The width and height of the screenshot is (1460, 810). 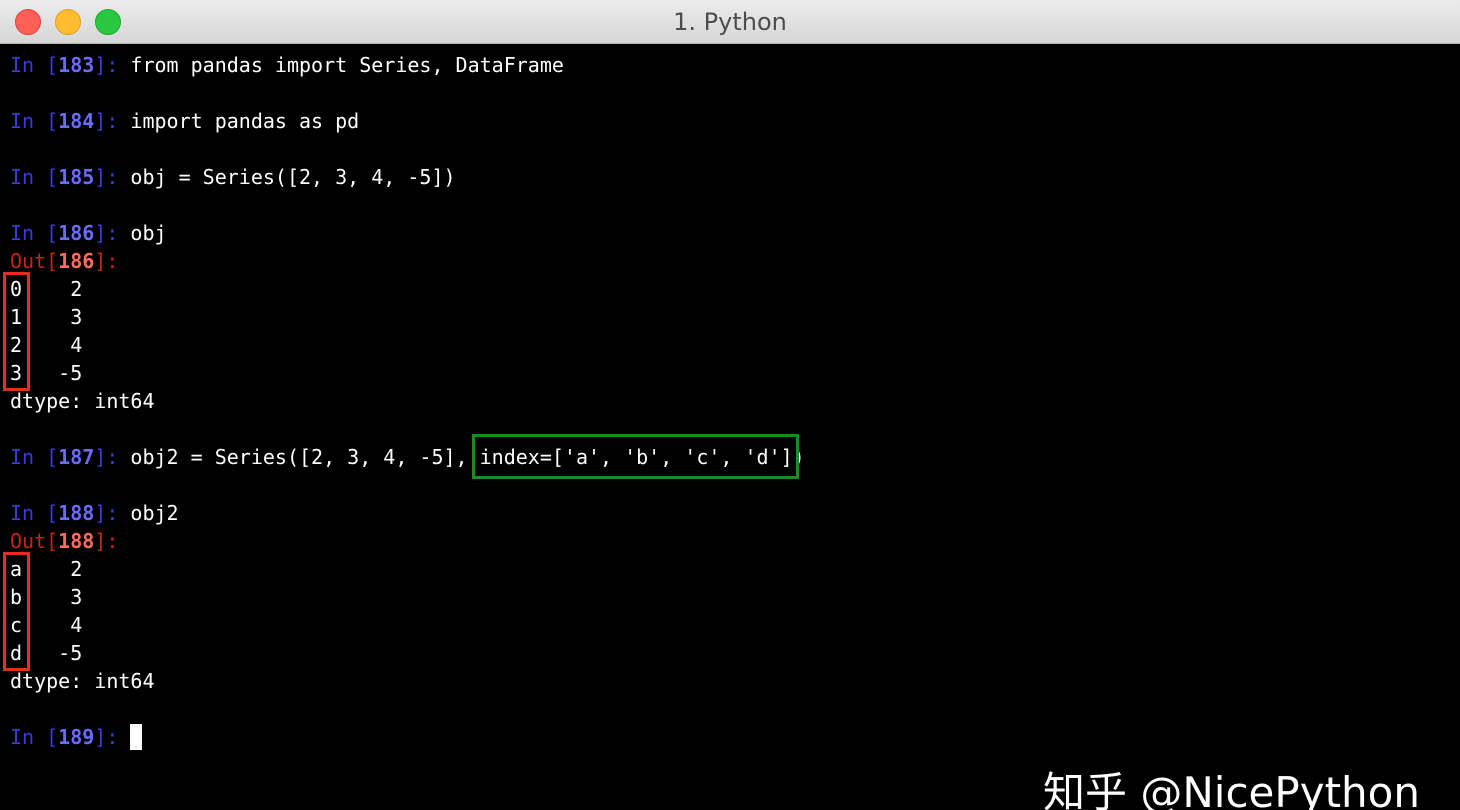 I want to click on input-line: In [184]: import pandas as pd, so click(x=184, y=121).